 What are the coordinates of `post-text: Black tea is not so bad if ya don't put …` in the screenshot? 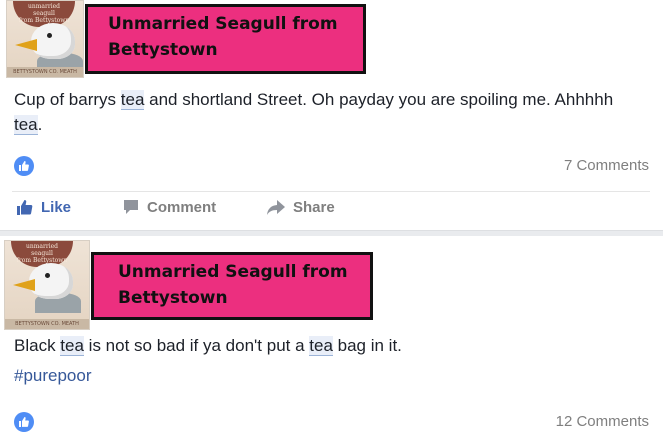 It's located at (329, 345).